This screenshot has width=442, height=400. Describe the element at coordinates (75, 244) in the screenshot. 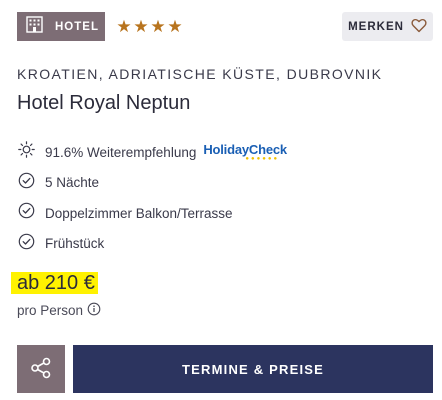

I see `board-label: Frühstück` at that location.